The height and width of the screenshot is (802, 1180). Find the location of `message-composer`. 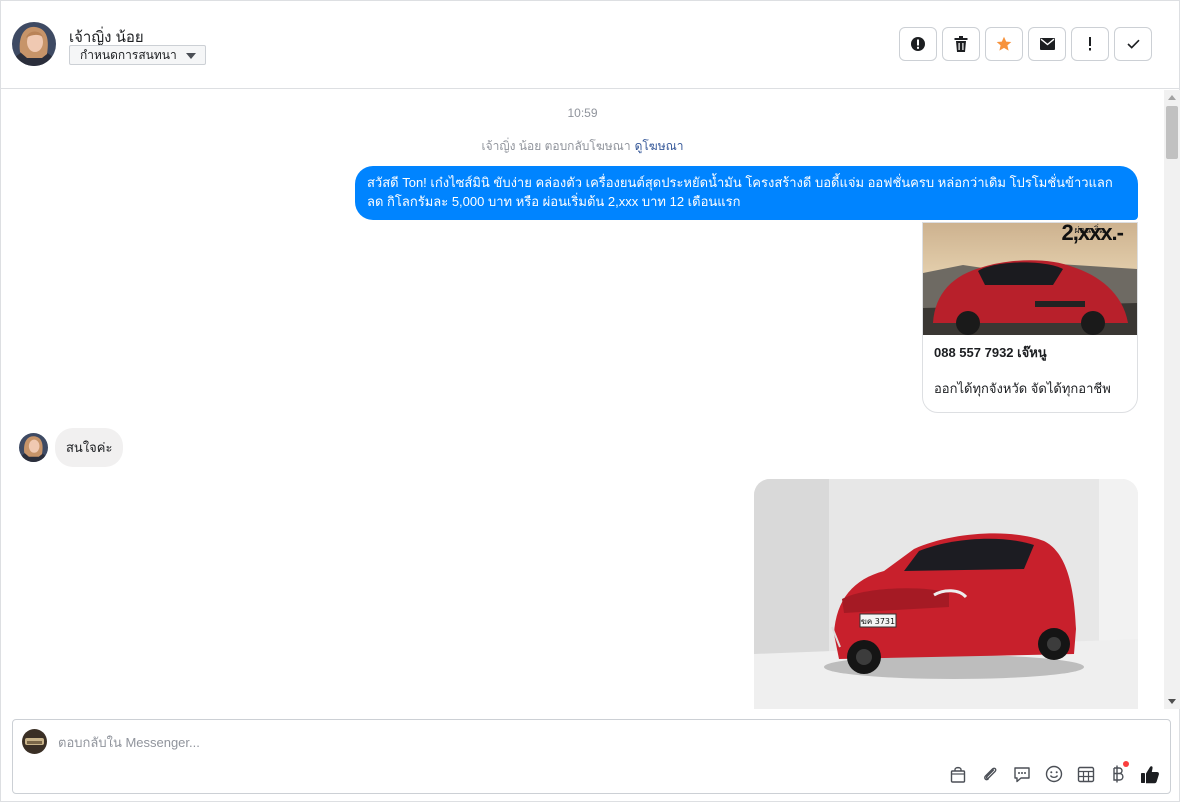

message-composer is located at coordinates (591, 756).